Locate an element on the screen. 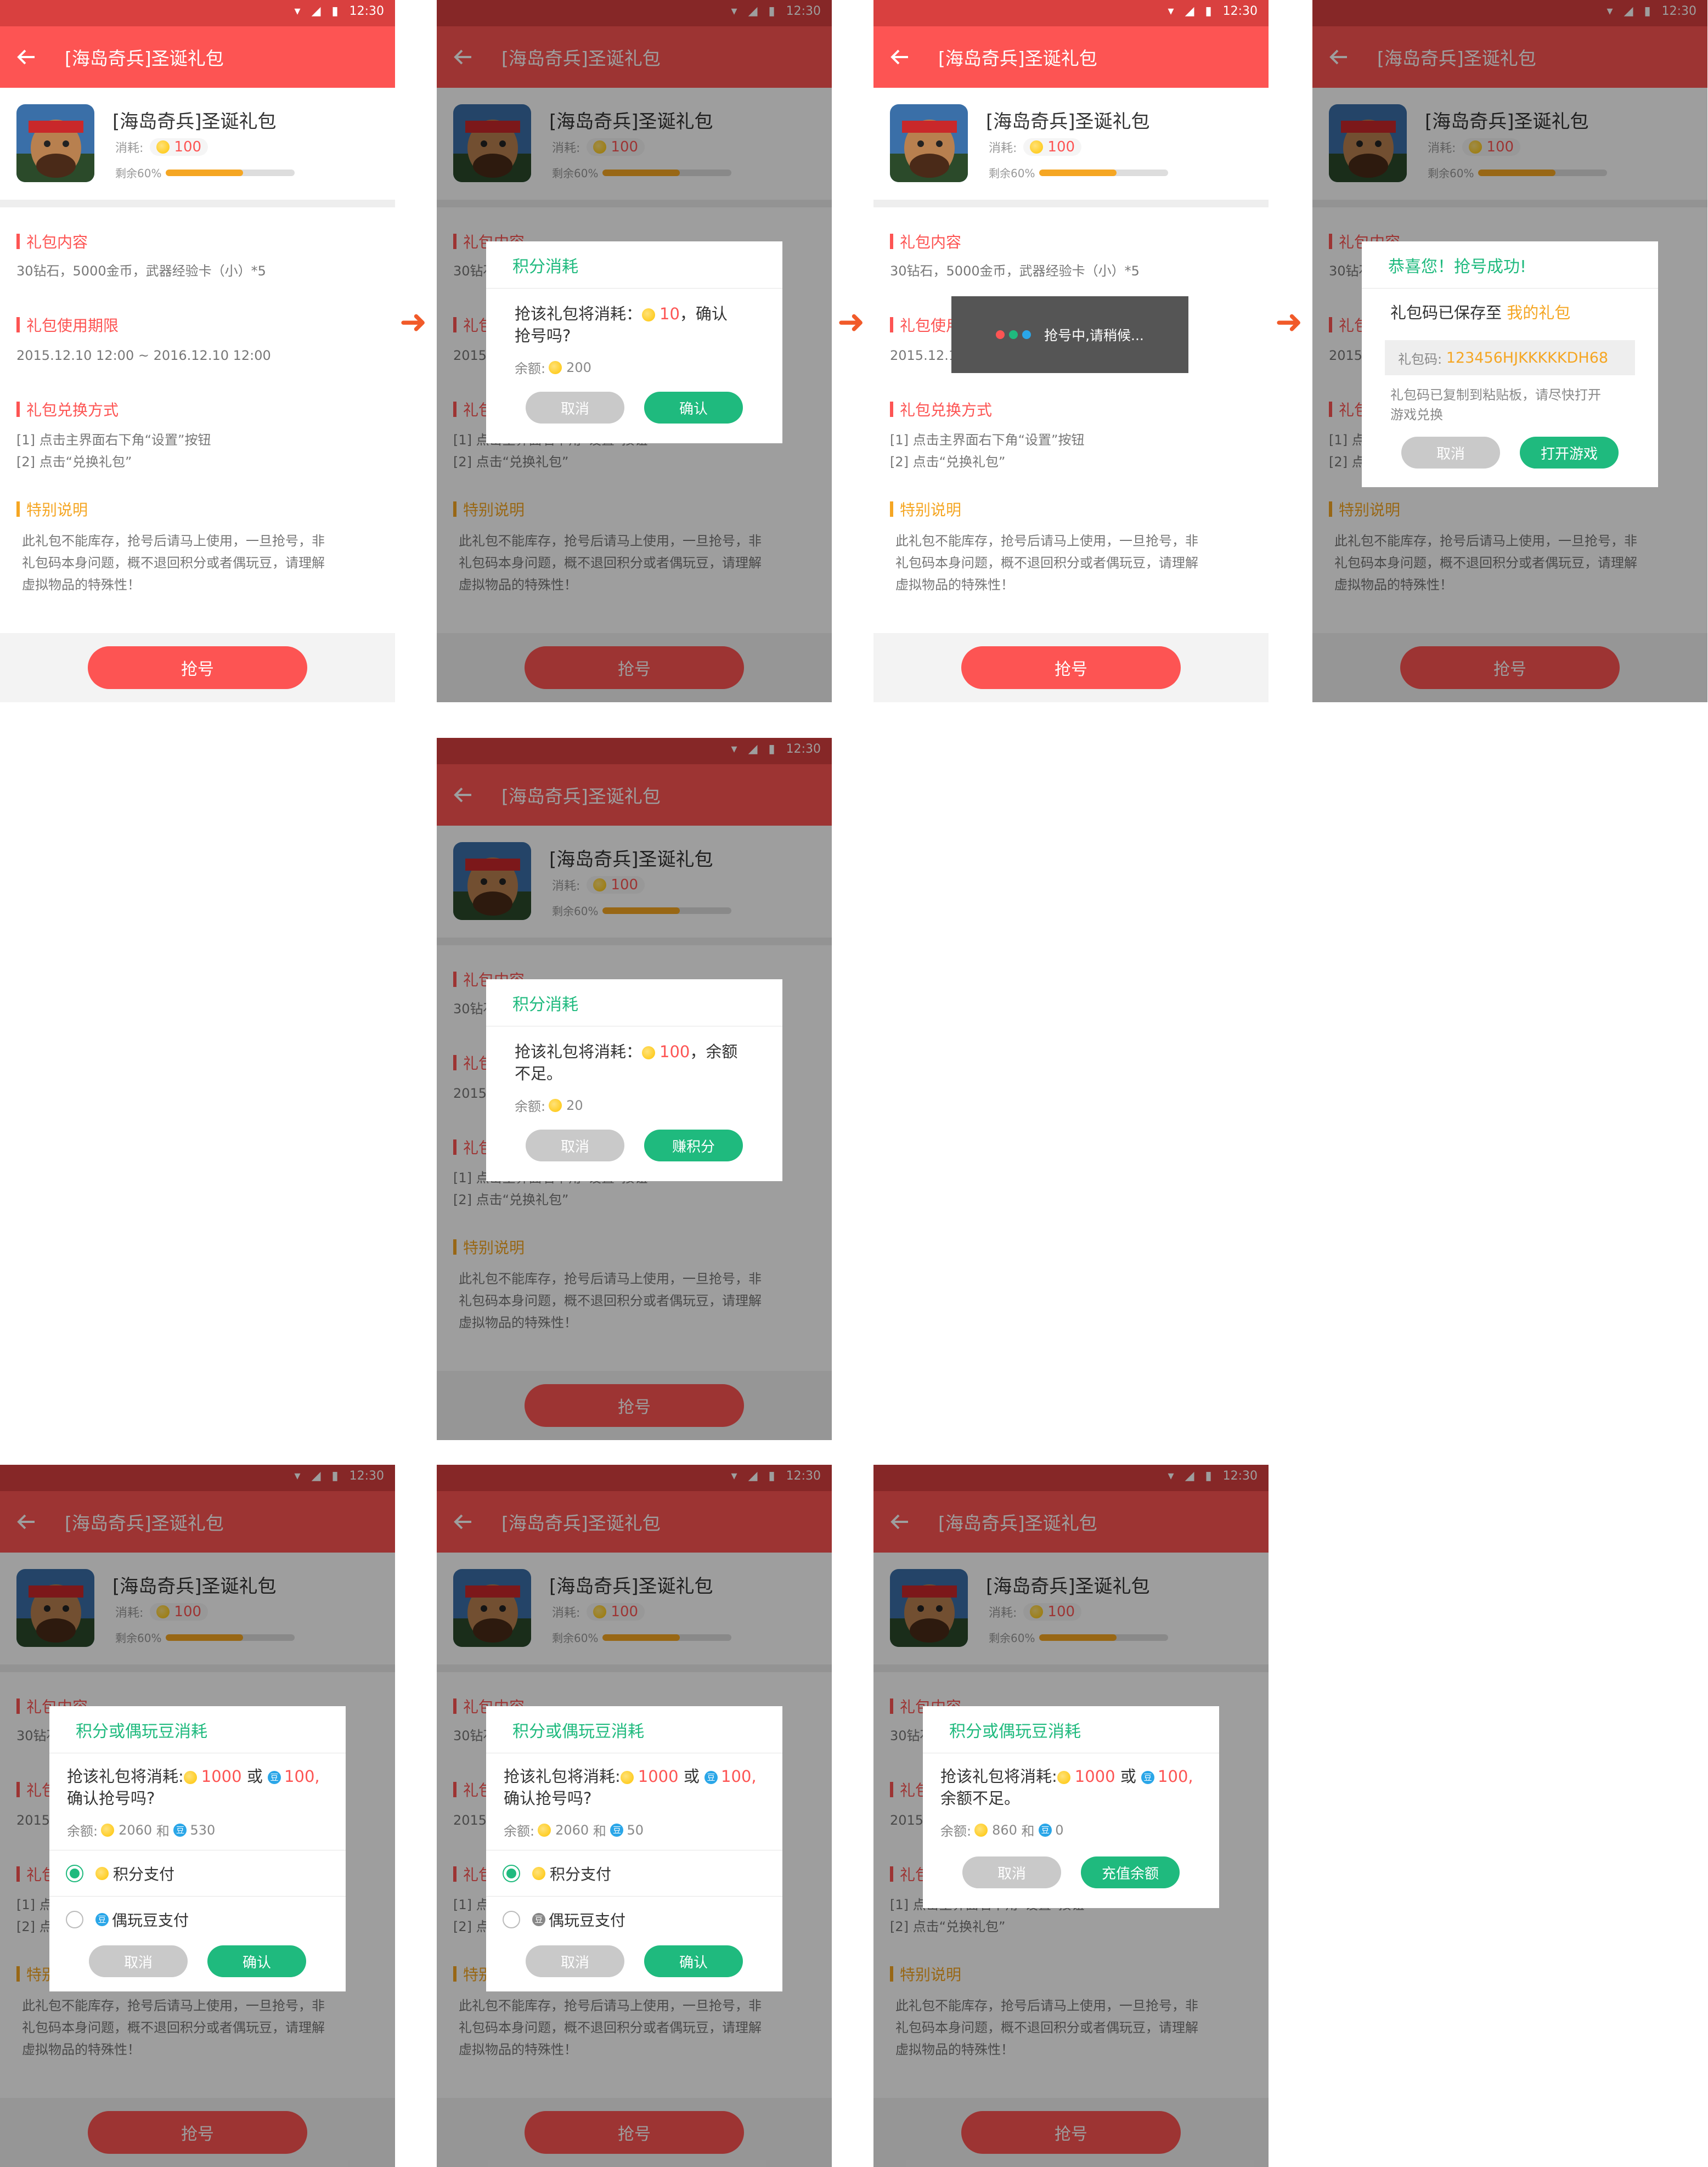 The height and width of the screenshot is (2167, 1708). dialog-message: 抢该礼包将消耗: 1000 或 豆 100, 确认抢号吗? is located at coordinates (198, 1787).